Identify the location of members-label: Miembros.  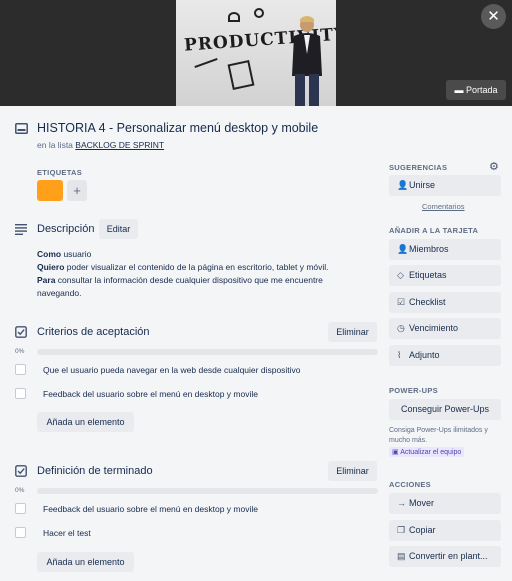
(429, 249).